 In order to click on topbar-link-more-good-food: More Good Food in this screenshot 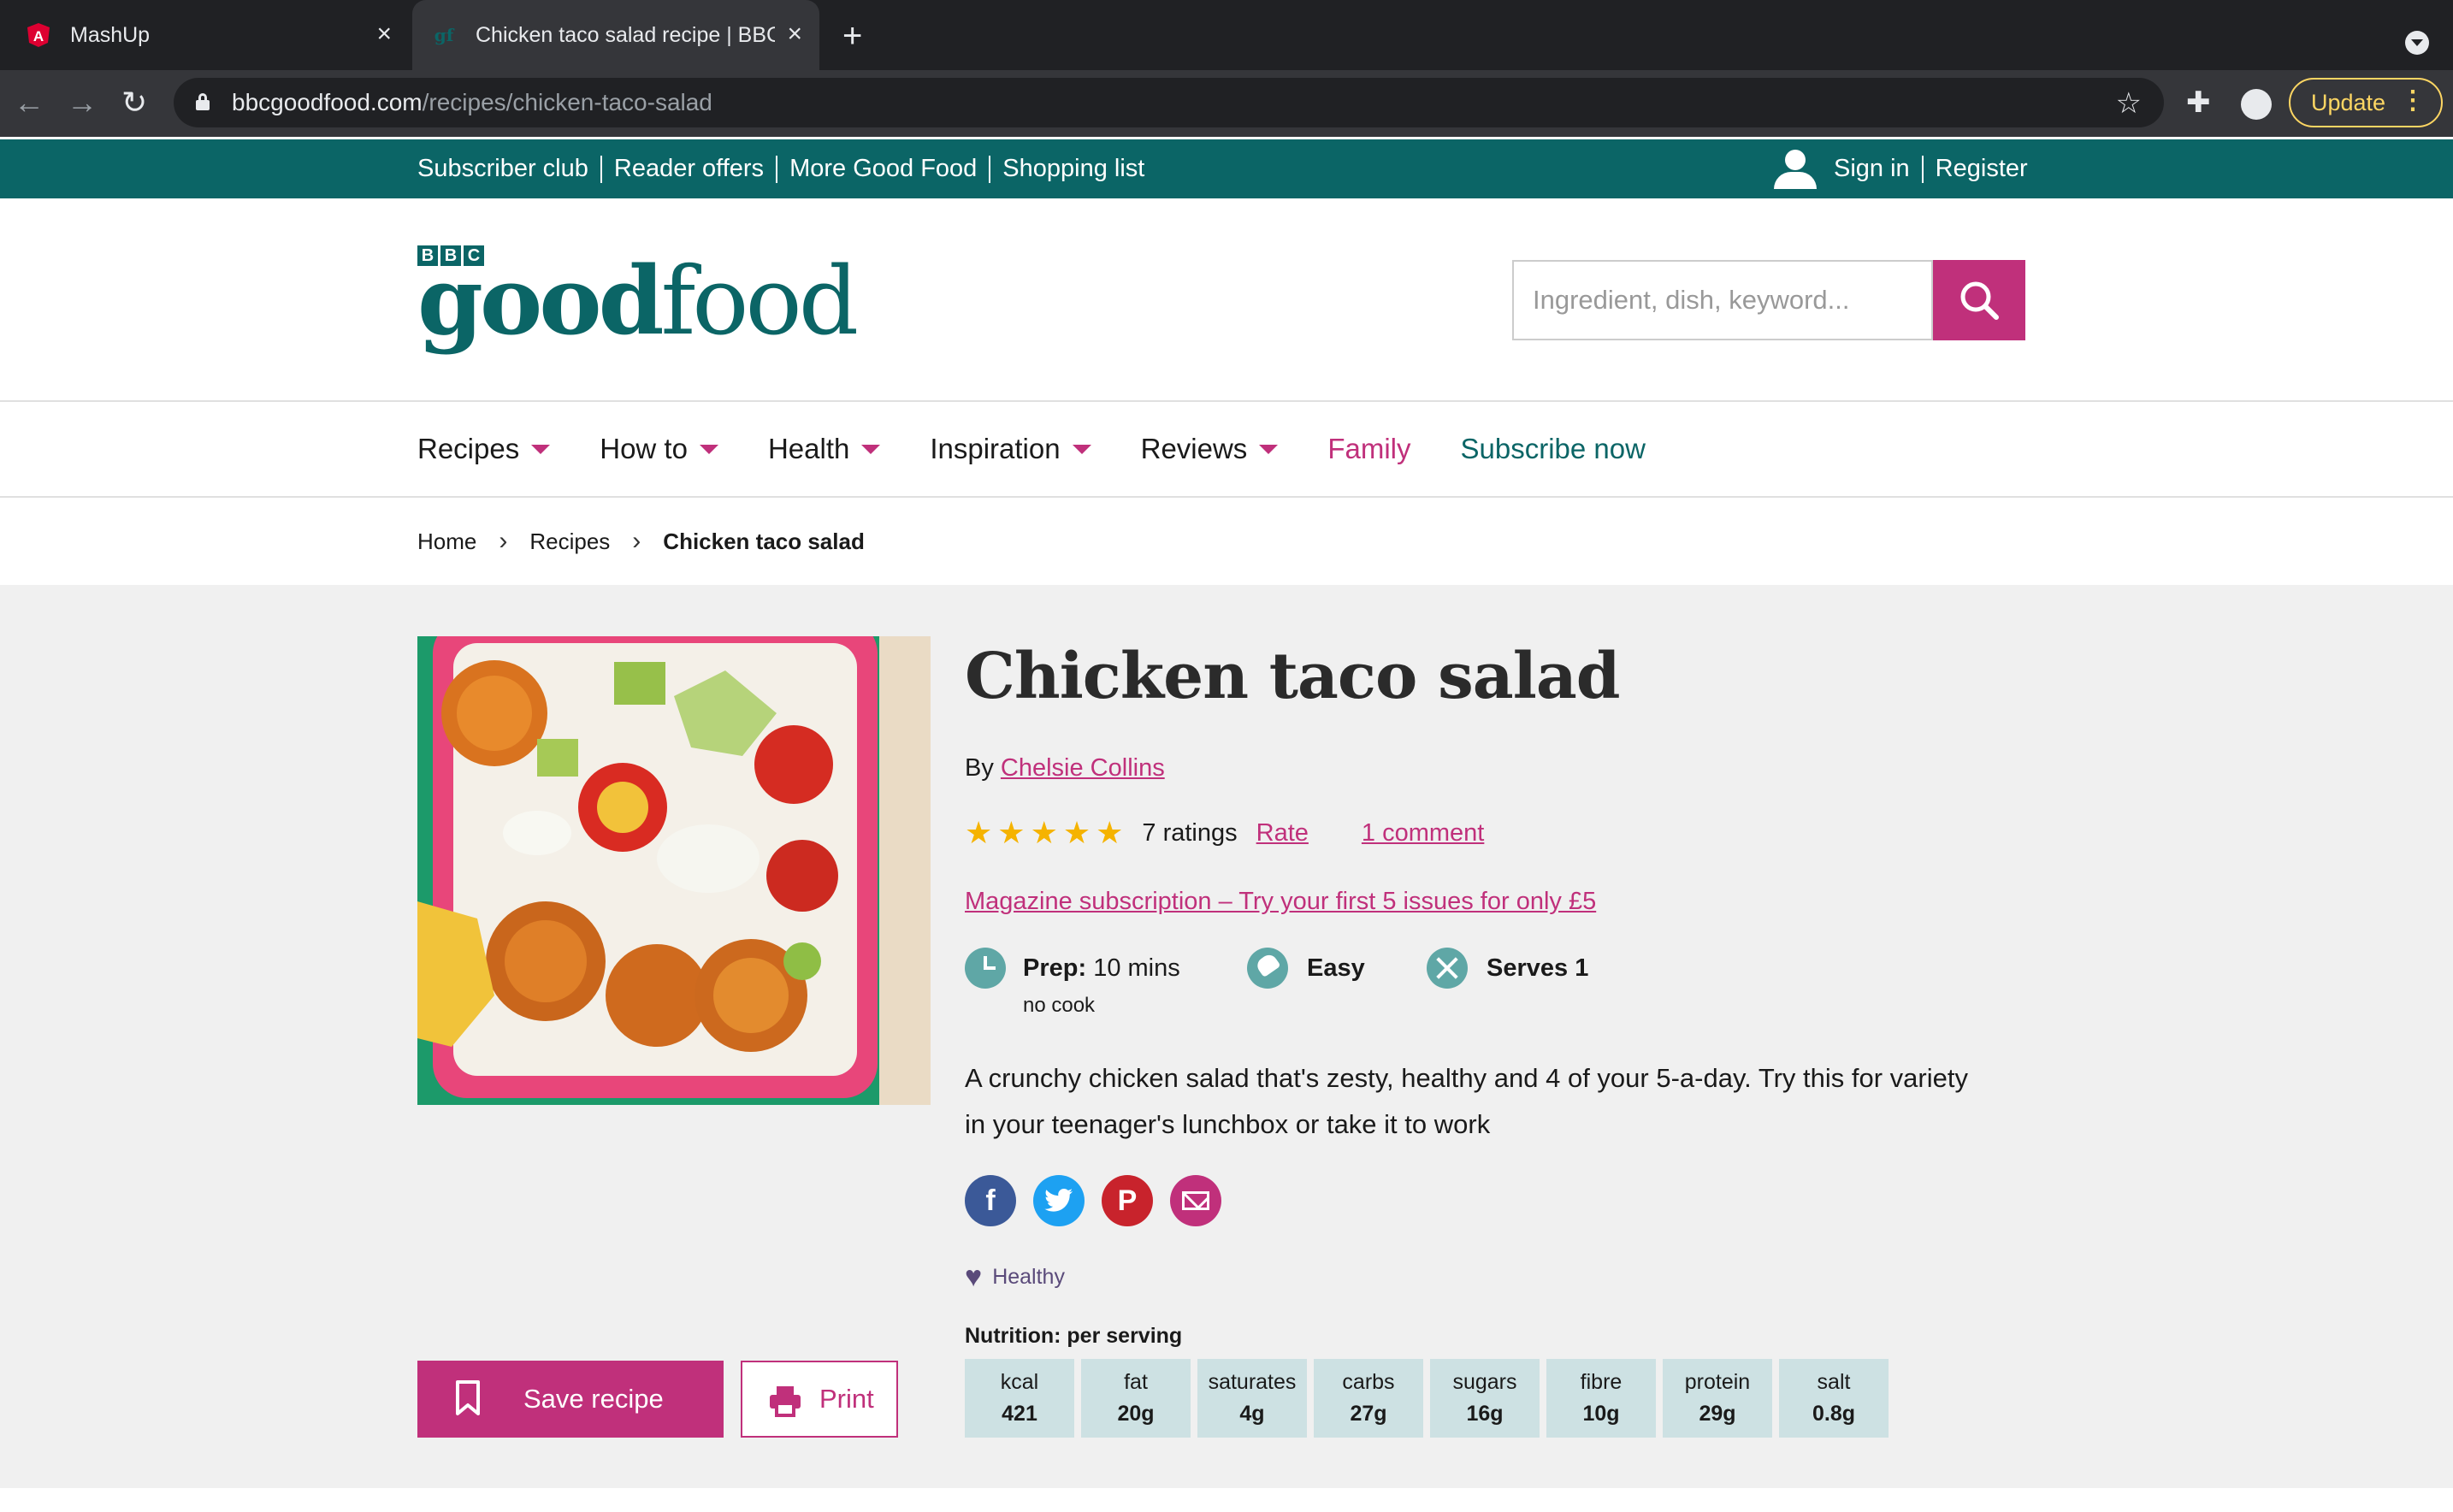, I will do `click(883, 169)`.